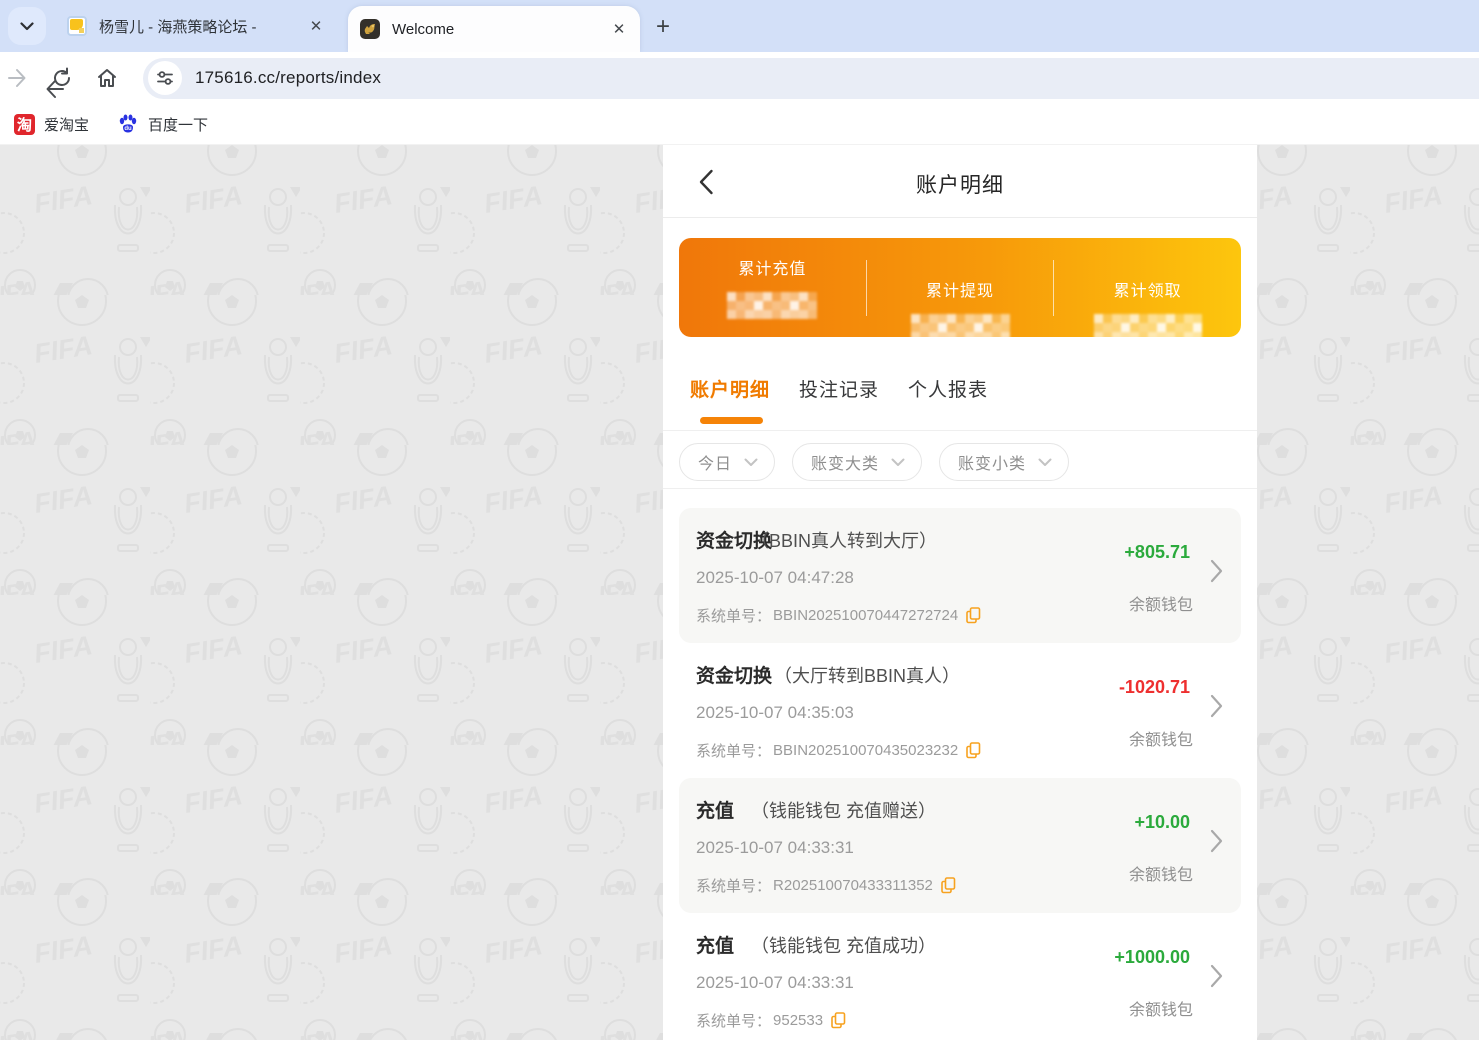 The width and height of the screenshot is (1479, 1048). I want to click on amount: +10.00, so click(1162, 822).